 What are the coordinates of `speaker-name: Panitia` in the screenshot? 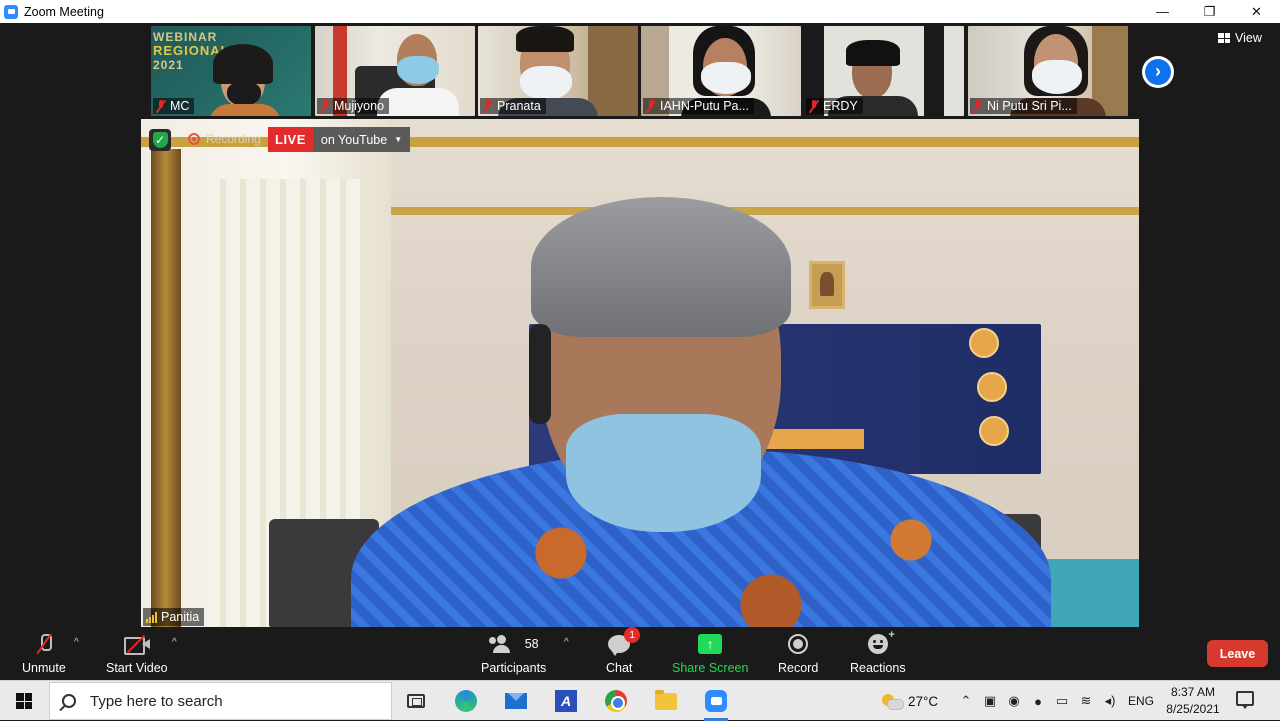 It's located at (180, 617).